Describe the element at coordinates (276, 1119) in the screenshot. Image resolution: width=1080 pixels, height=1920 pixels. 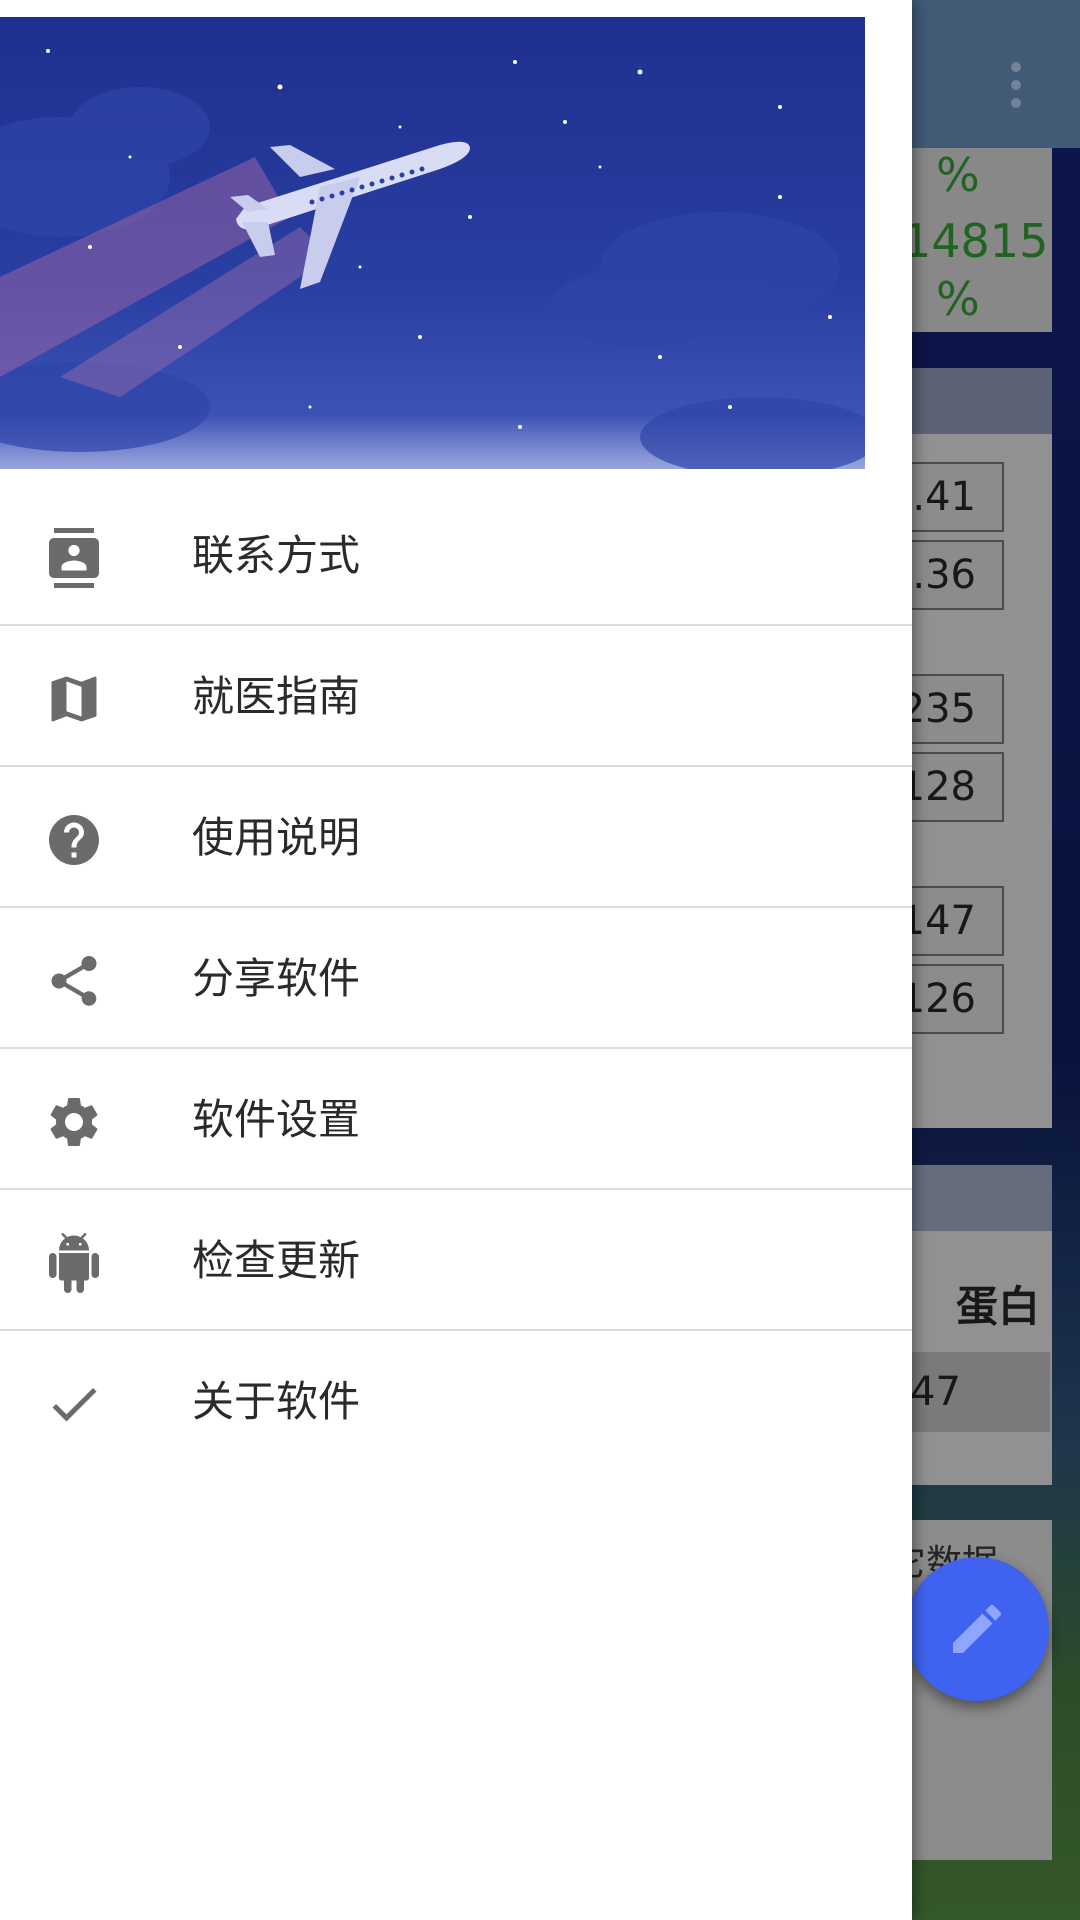
I see `menu-label: 软件设置` at that location.